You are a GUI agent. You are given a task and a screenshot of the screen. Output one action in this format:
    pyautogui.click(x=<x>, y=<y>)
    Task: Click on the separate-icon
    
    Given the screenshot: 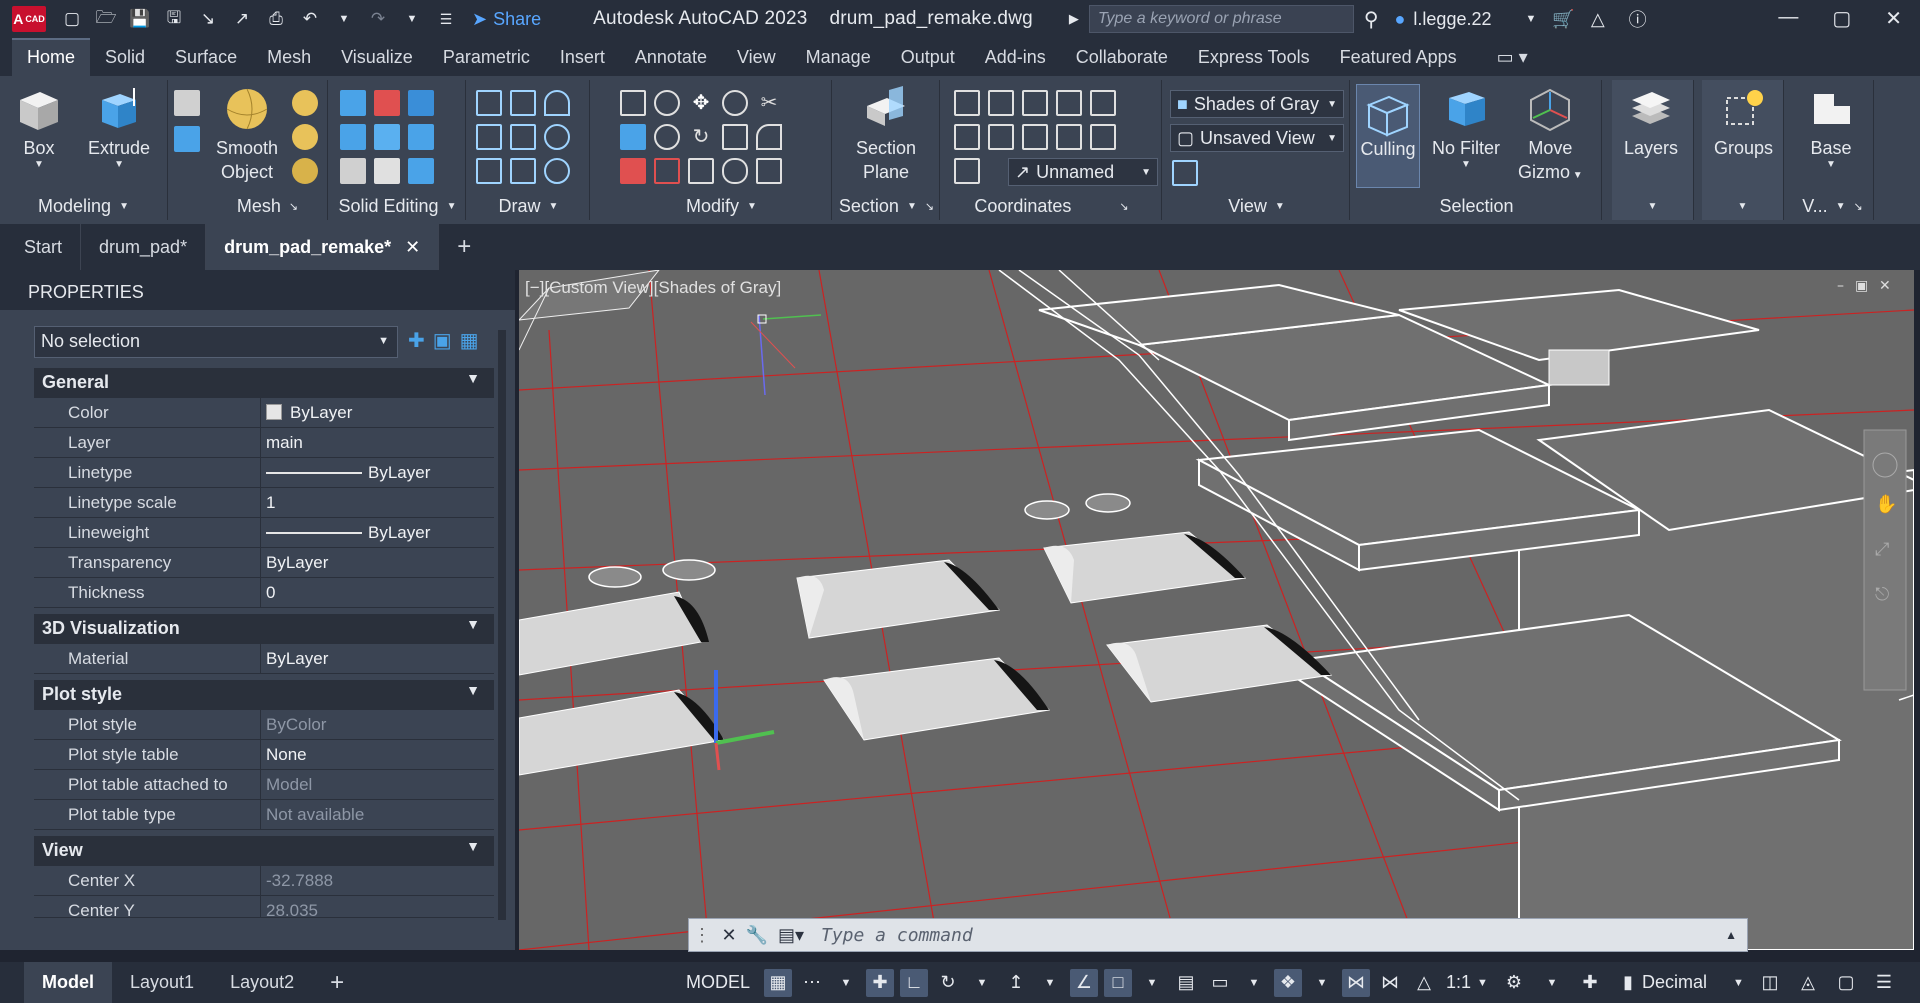 What is the action you would take?
    pyautogui.click(x=421, y=171)
    